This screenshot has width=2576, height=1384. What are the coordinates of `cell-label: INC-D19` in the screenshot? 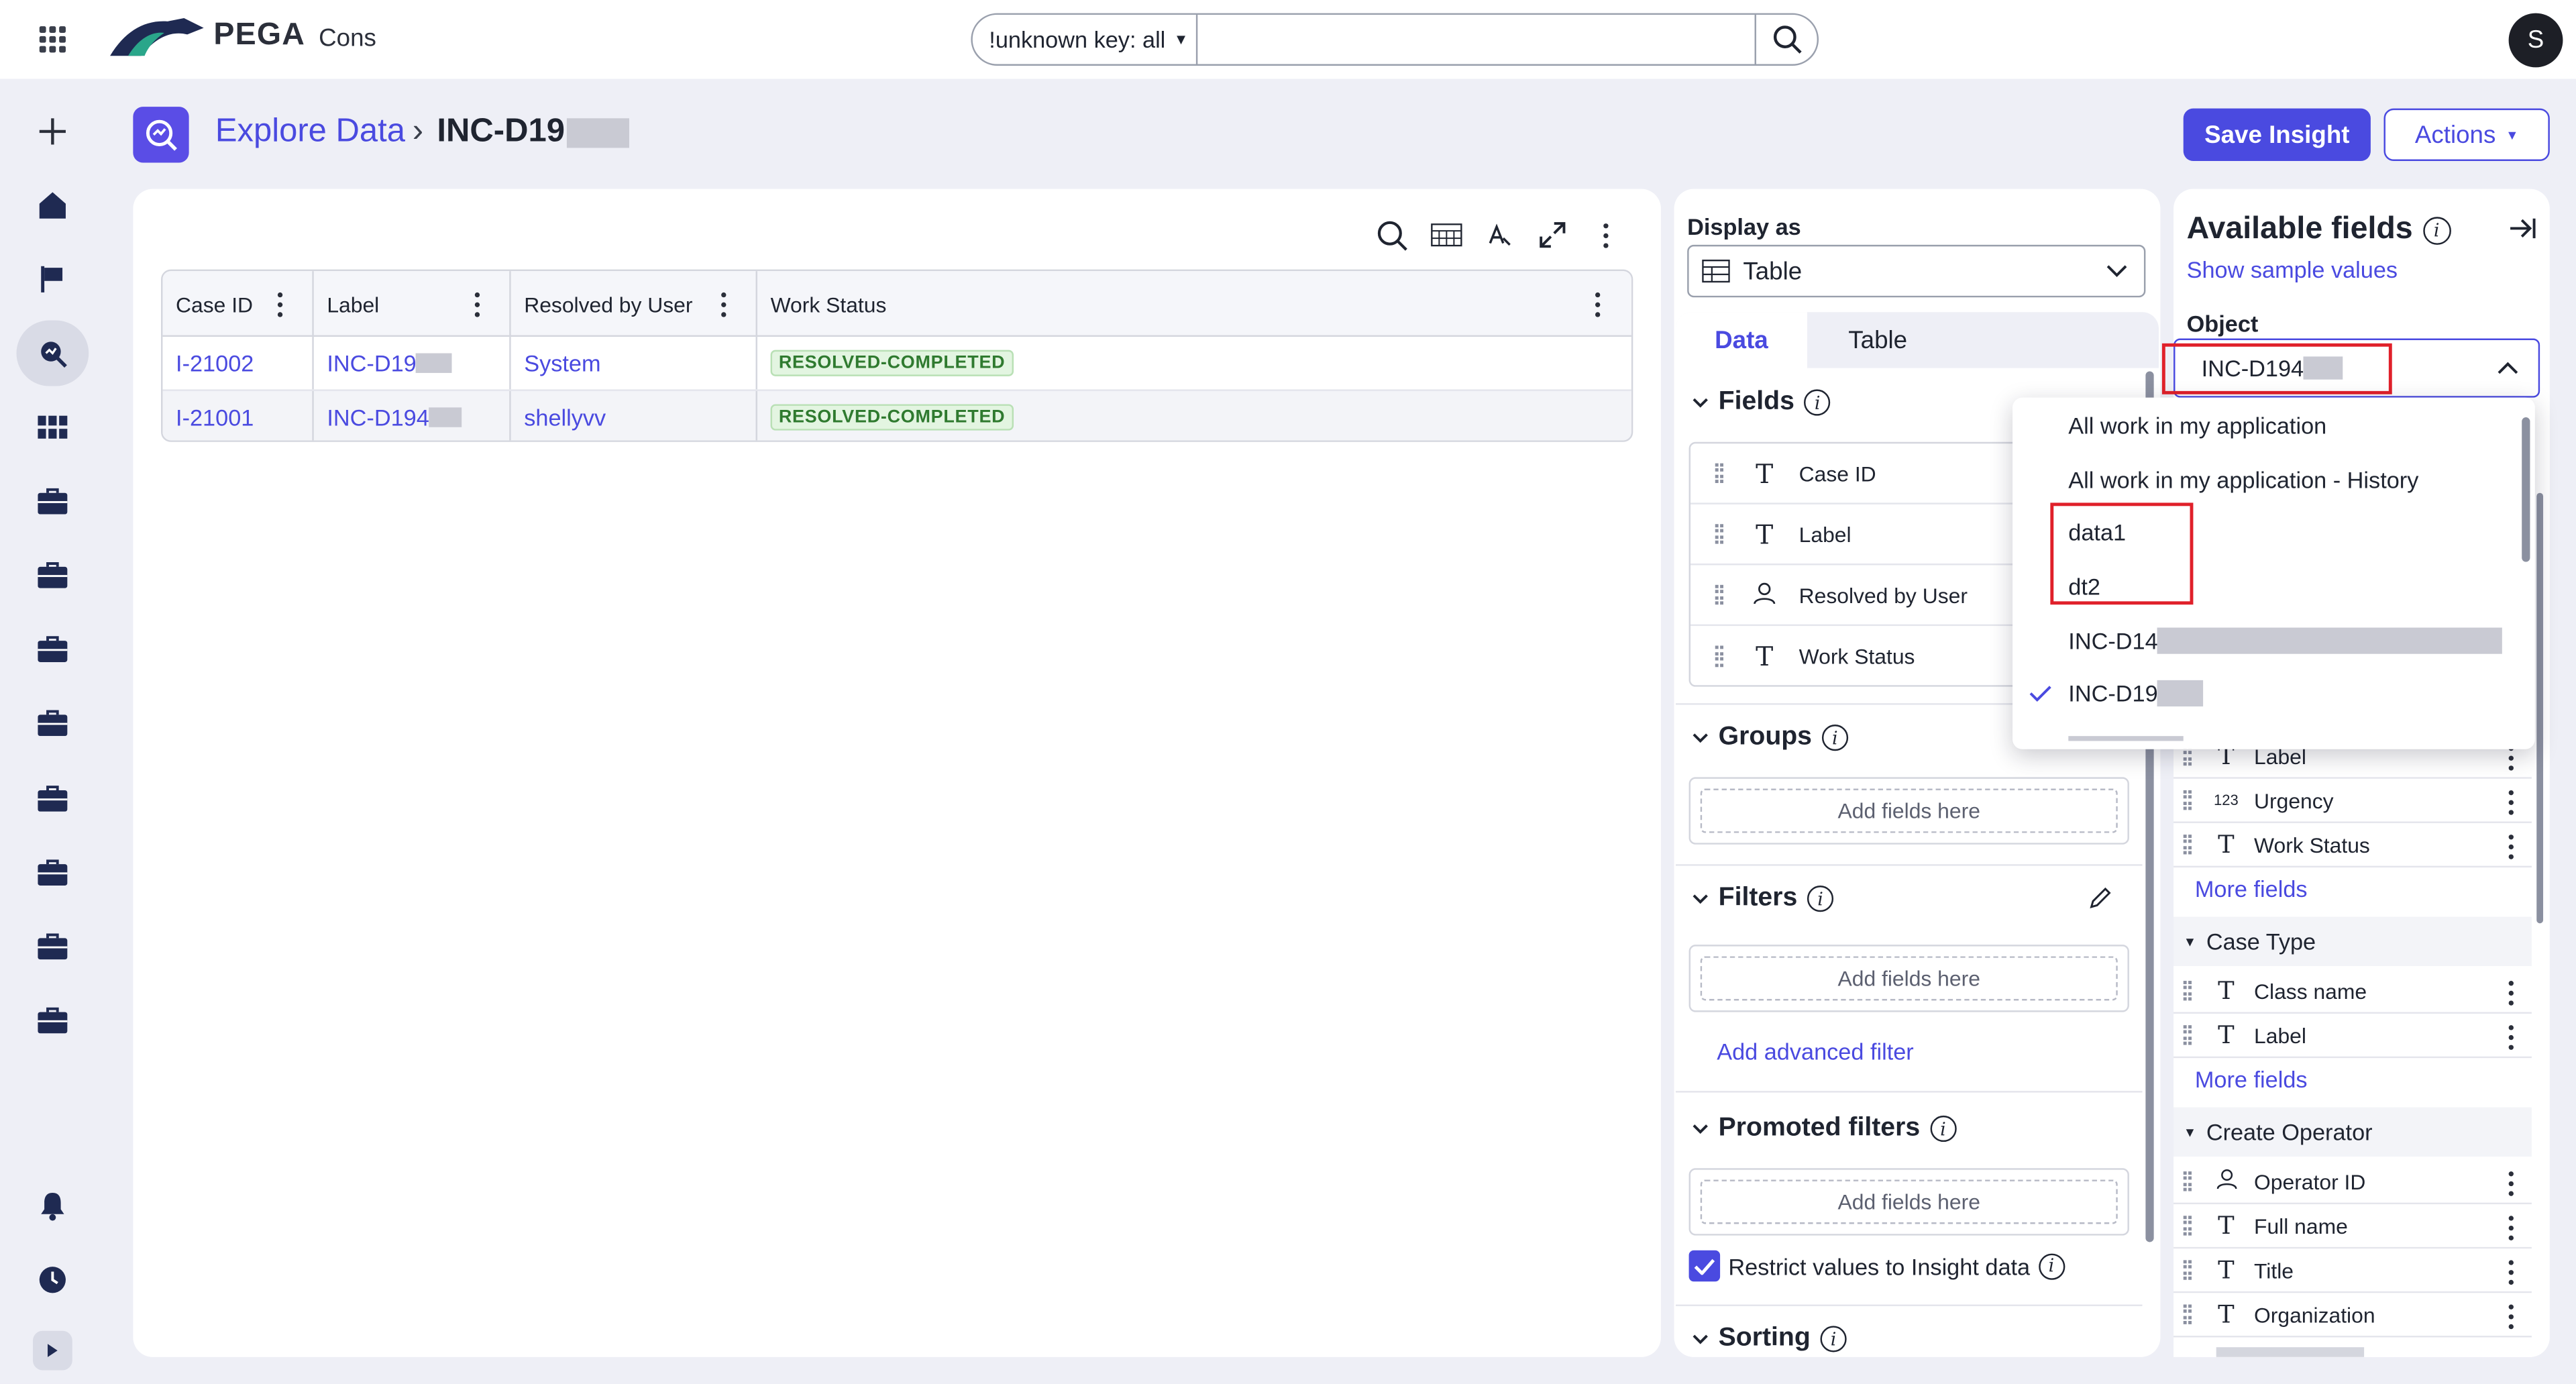 It's located at (412, 363).